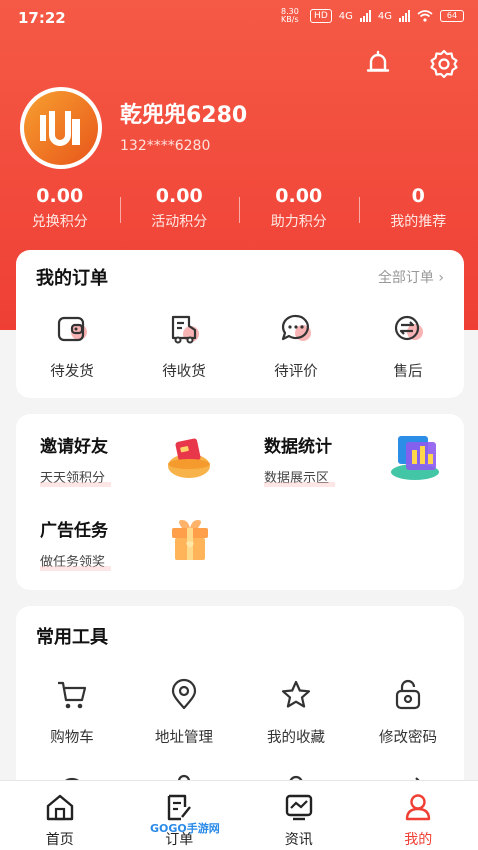 This screenshot has height=850, width=478. I want to click on tools-title: 常用工具, so click(72, 637).